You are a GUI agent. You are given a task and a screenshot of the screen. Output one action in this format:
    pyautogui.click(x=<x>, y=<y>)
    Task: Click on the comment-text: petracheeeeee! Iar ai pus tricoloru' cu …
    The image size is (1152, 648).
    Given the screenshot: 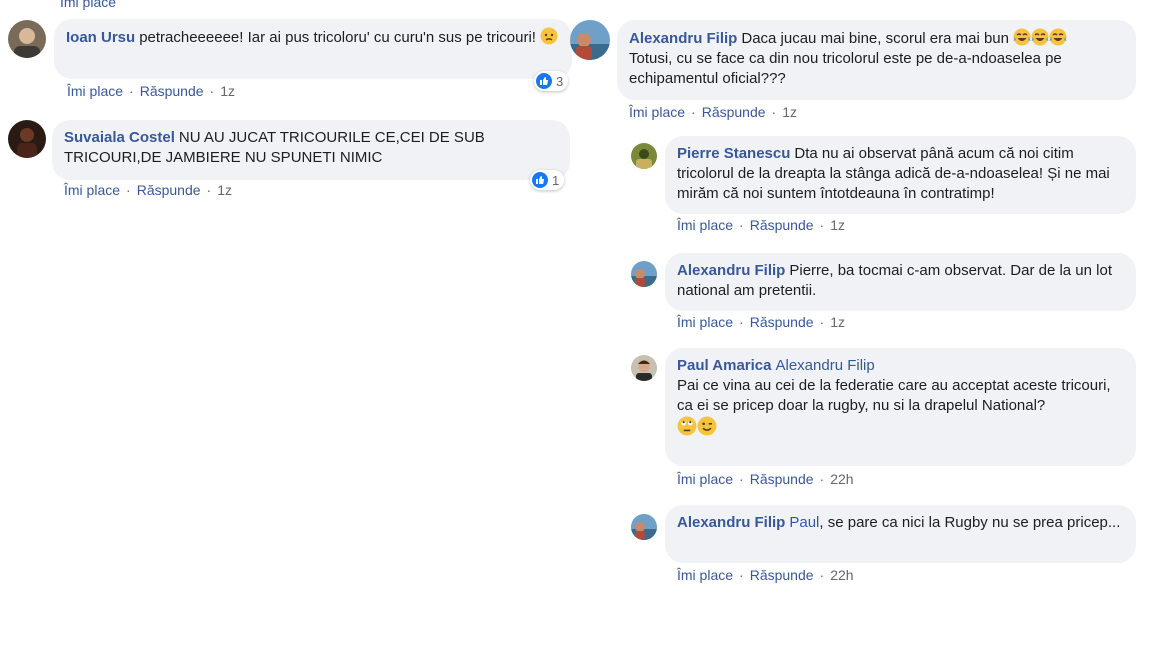 What is the action you would take?
    pyautogui.click(x=337, y=37)
    